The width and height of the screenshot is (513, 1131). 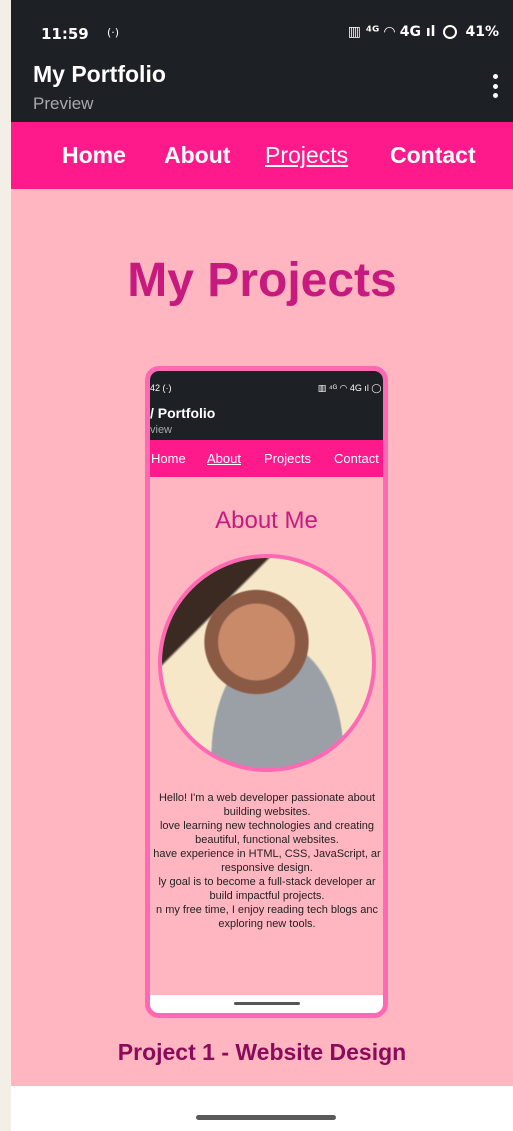 I want to click on system-gesture-bar, so click(x=262, y=1108).